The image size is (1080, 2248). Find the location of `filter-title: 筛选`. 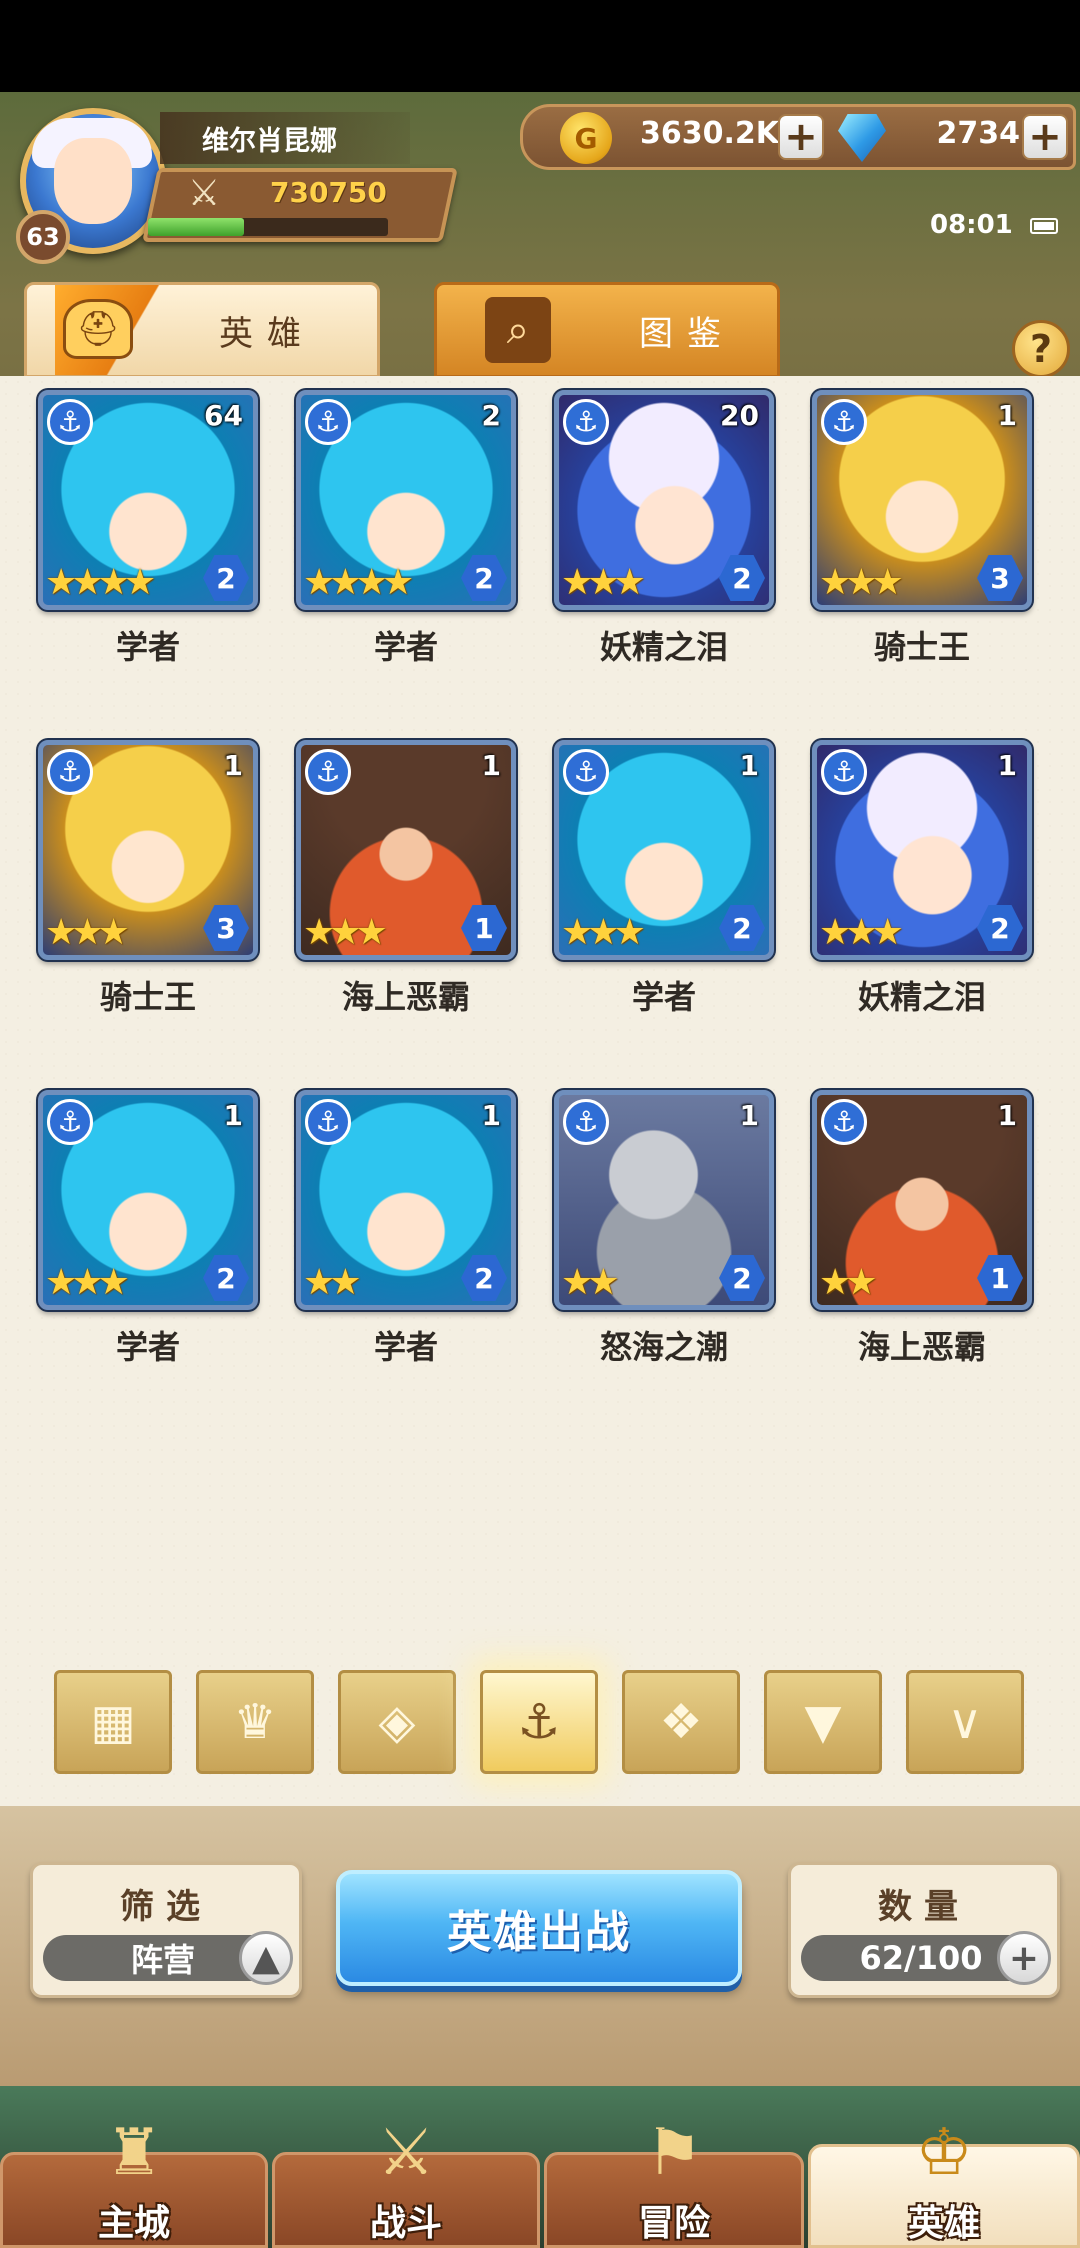

filter-title: 筛选 is located at coordinates (166, 1907).